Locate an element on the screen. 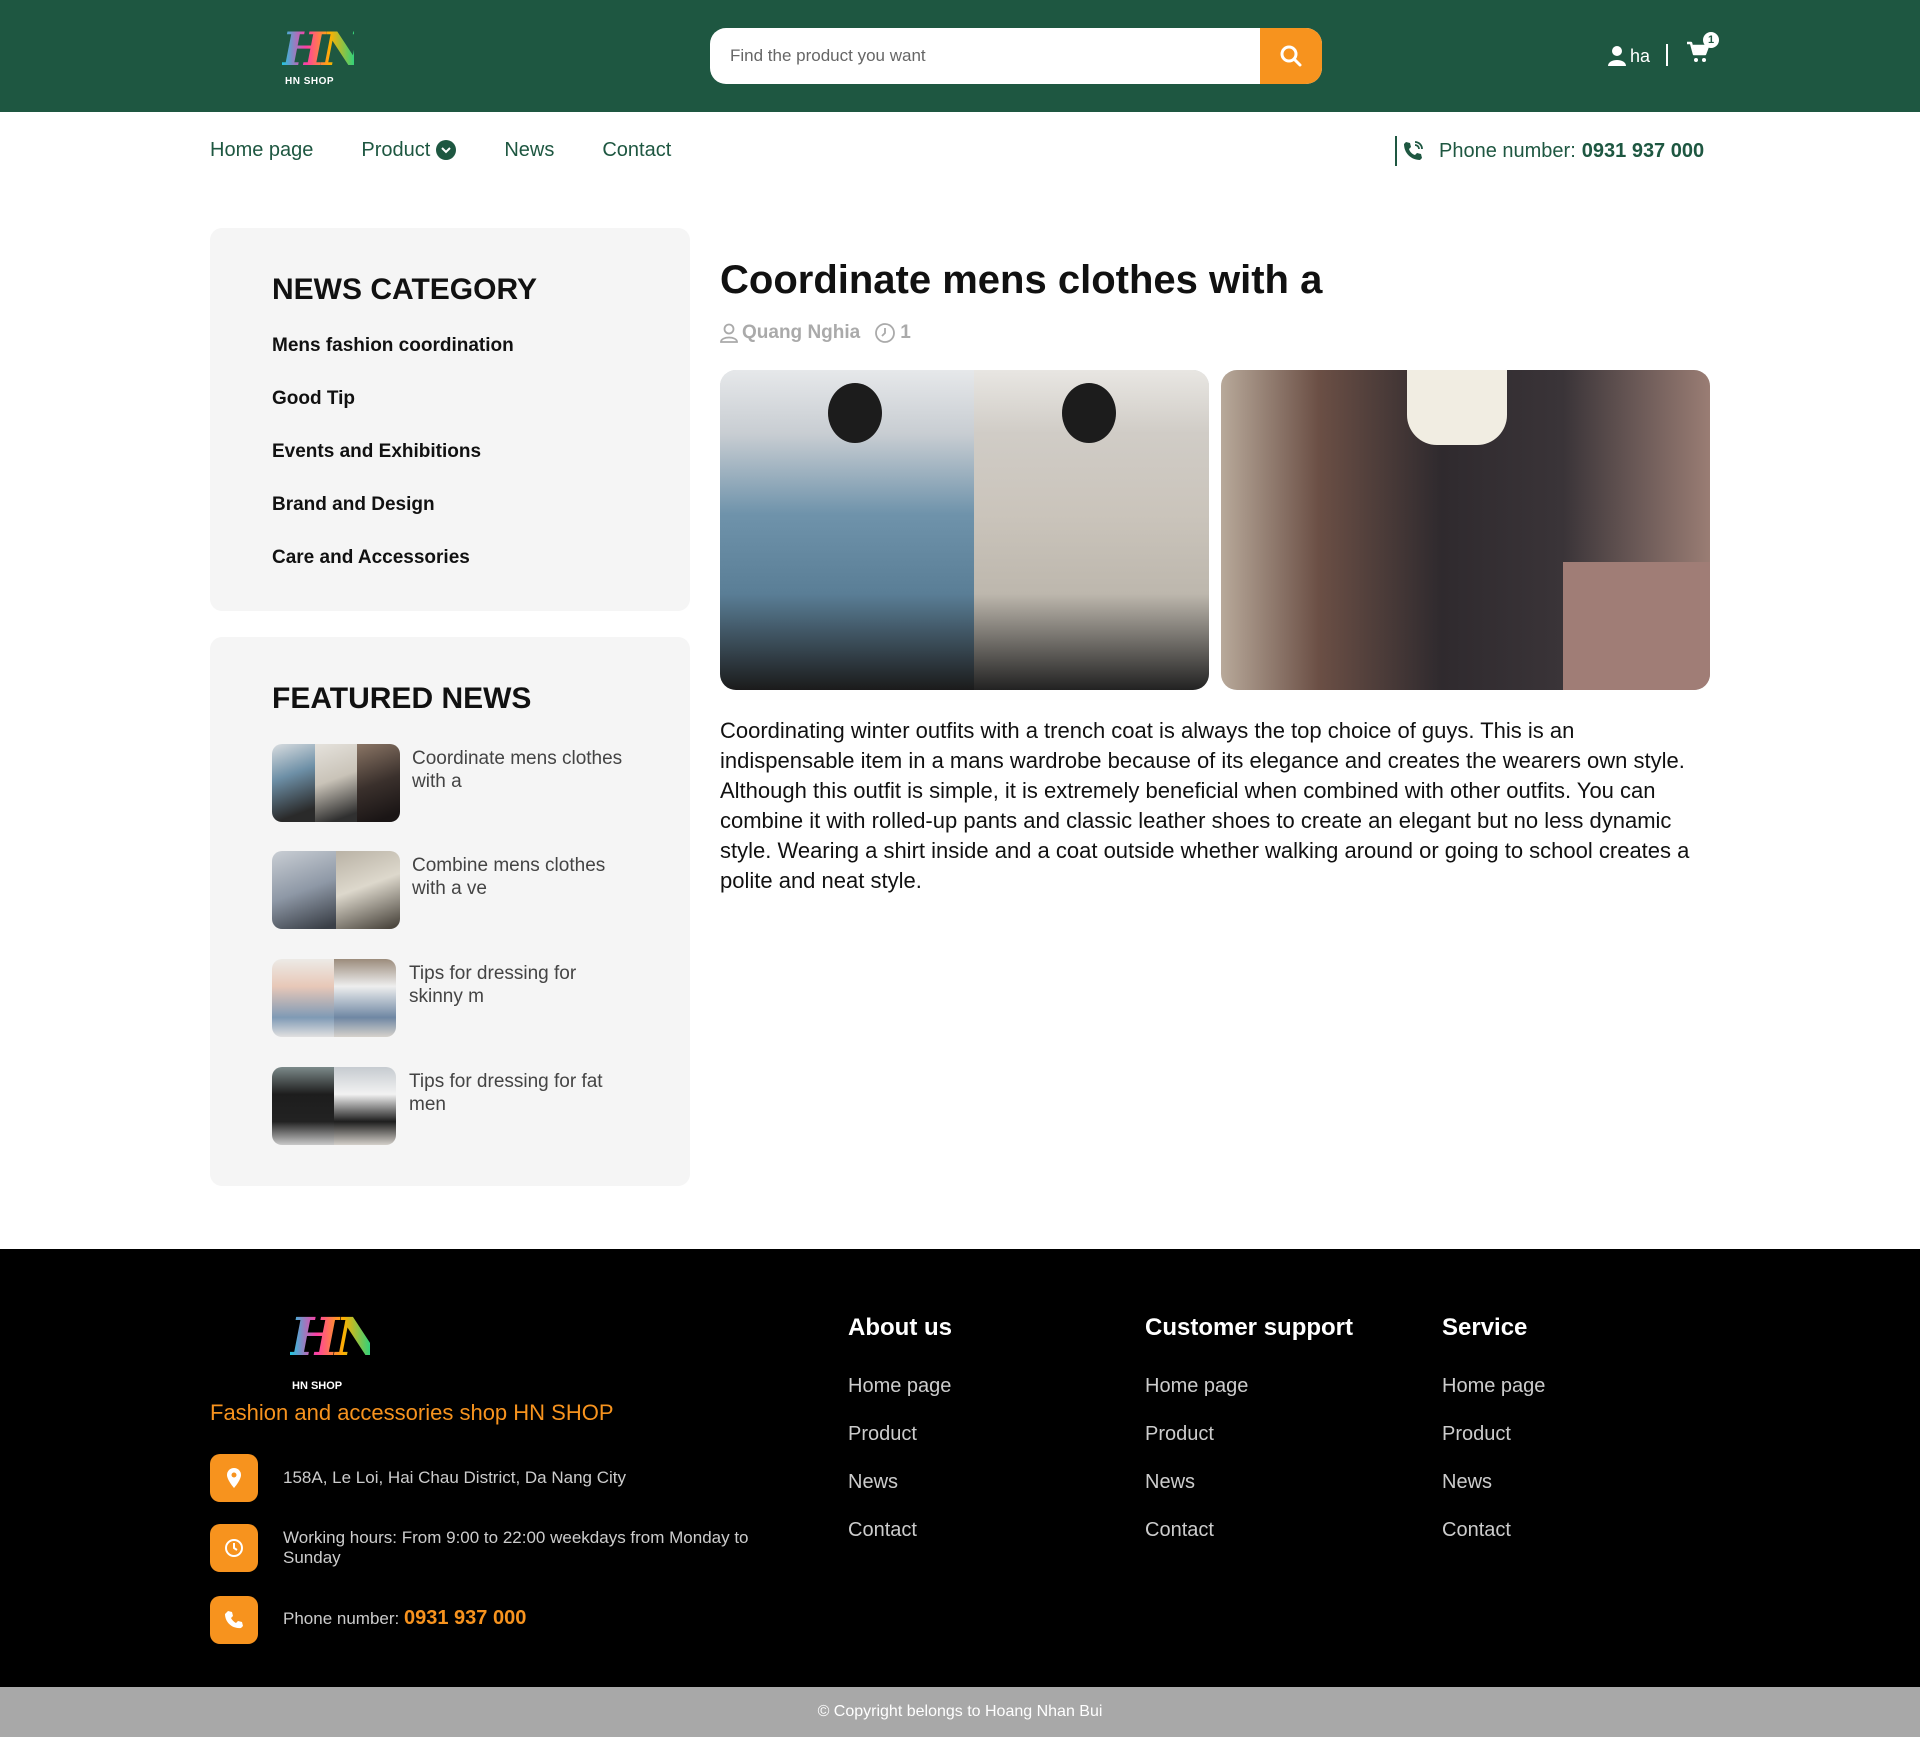  logo-subtitle: HN SHOP is located at coordinates (310, 81).